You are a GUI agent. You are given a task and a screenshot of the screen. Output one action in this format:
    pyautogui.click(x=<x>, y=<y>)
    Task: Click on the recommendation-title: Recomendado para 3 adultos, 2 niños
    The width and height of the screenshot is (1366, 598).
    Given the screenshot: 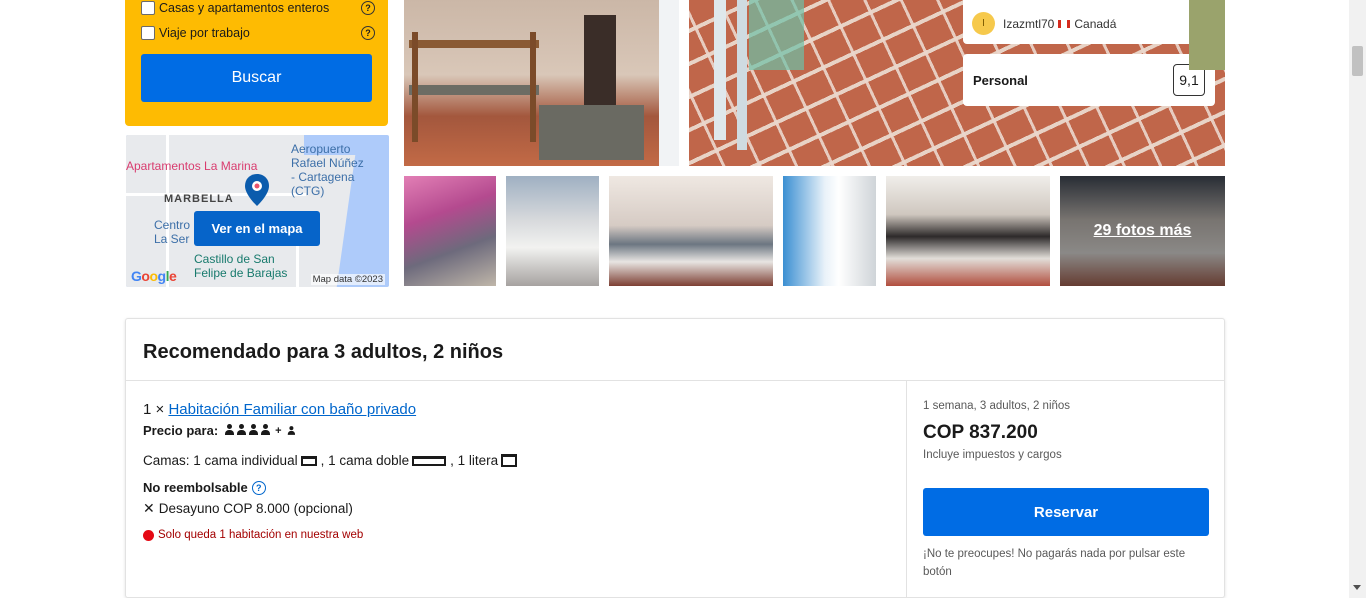 What is the action you would take?
    pyautogui.click(x=323, y=352)
    